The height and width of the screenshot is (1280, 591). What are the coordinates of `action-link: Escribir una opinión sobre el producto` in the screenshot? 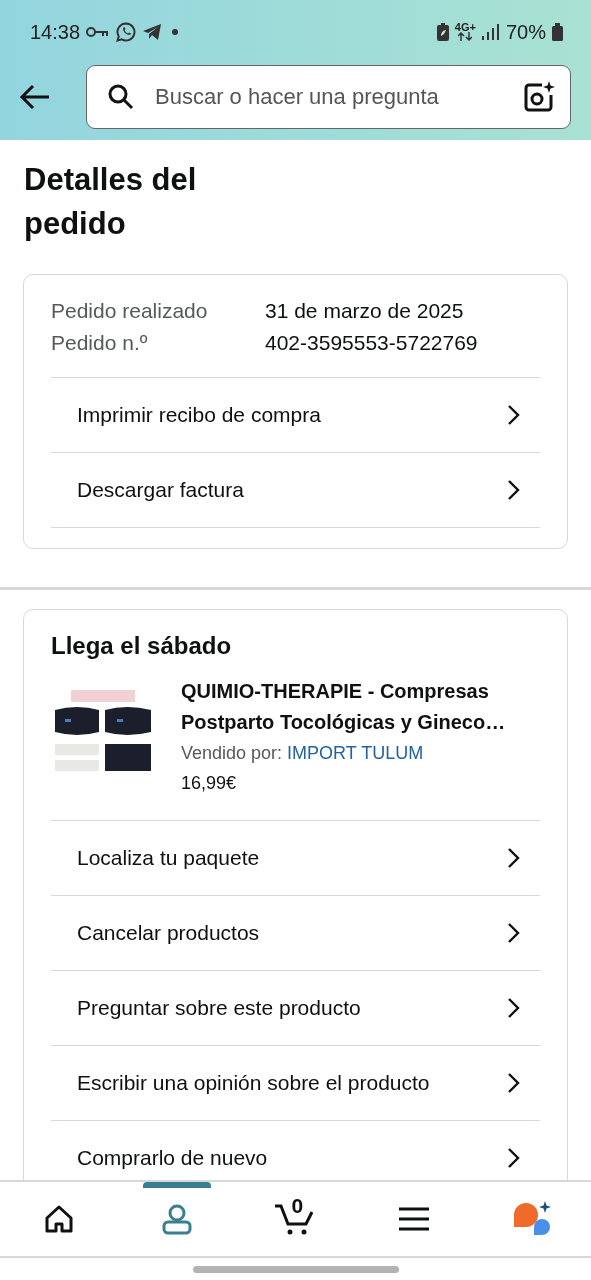 It's located at (295, 1083).